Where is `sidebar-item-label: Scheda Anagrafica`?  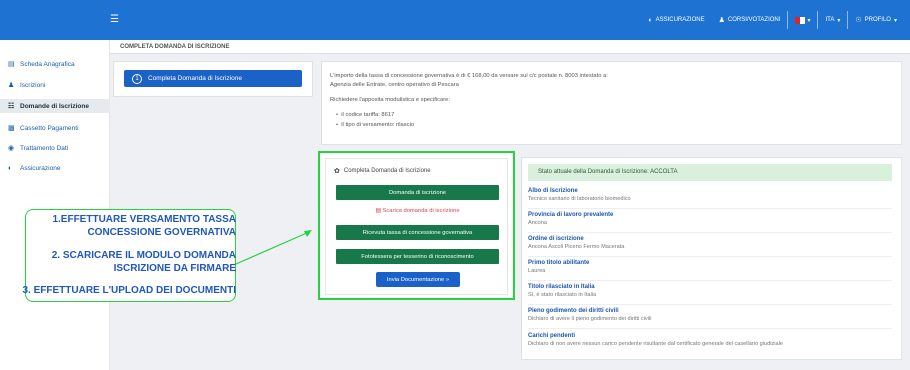
sidebar-item-label: Scheda Anagrafica is located at coordinates (47, 64).